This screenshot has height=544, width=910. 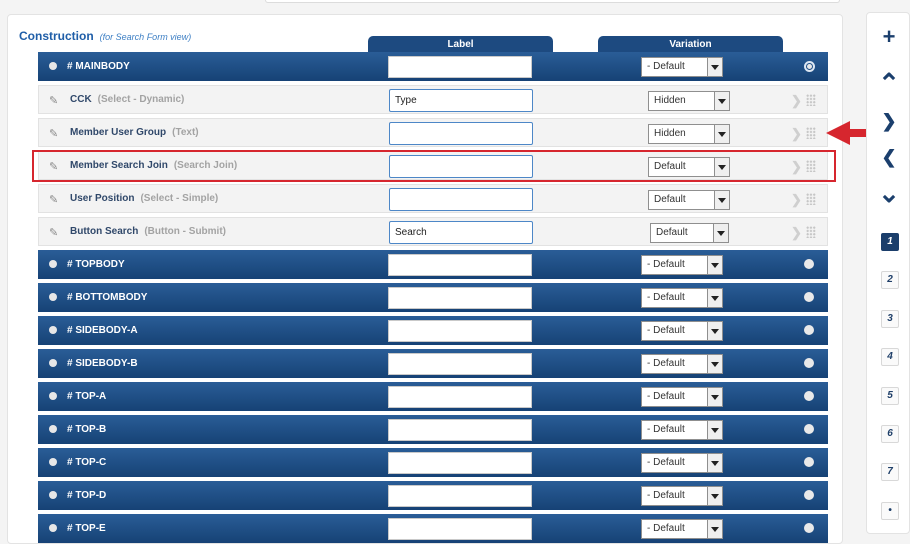 I want to click on row-name: # TOP-A, so click(x=86, y=396).